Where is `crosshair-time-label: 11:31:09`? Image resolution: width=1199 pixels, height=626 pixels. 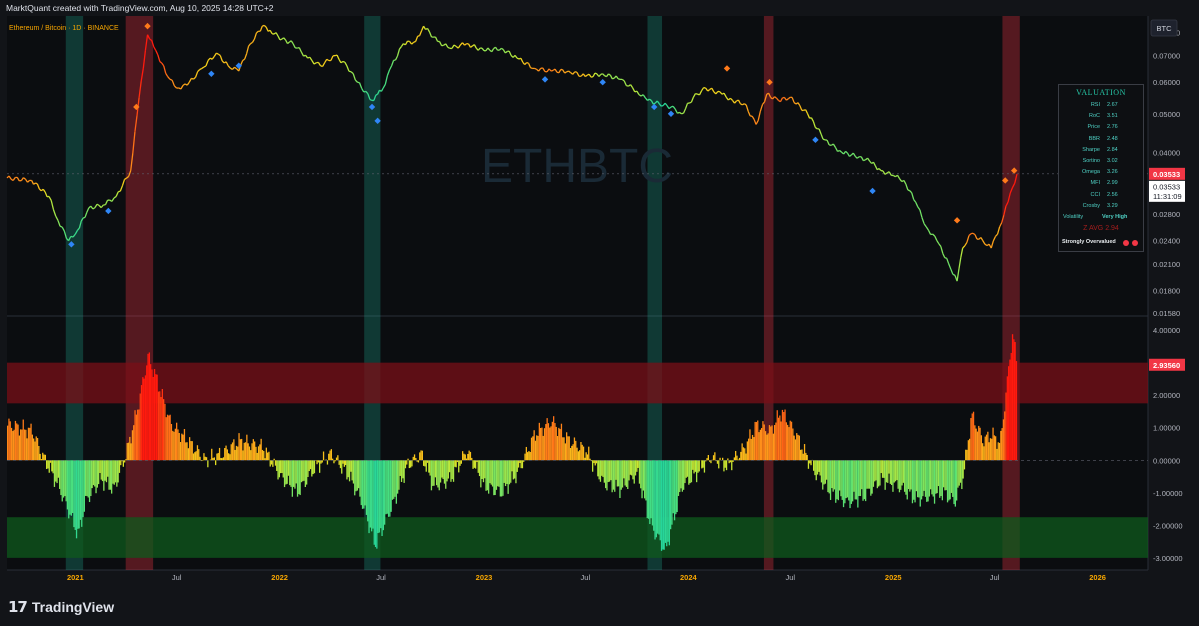 crosshair-time-label: 11:31:09 is located at coordinates (1167, 196).